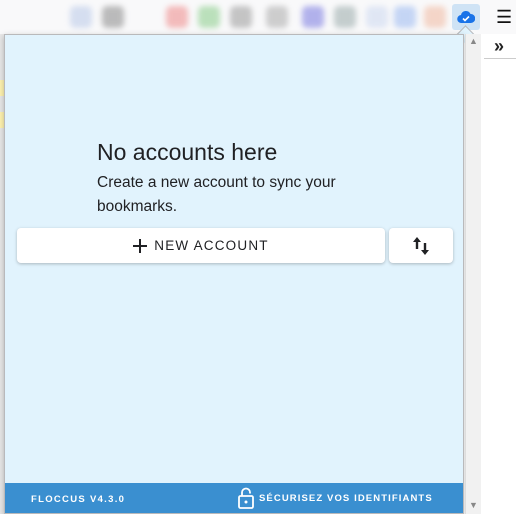  I want to click on empty-state-title: No accounts here, so click(187, 152).